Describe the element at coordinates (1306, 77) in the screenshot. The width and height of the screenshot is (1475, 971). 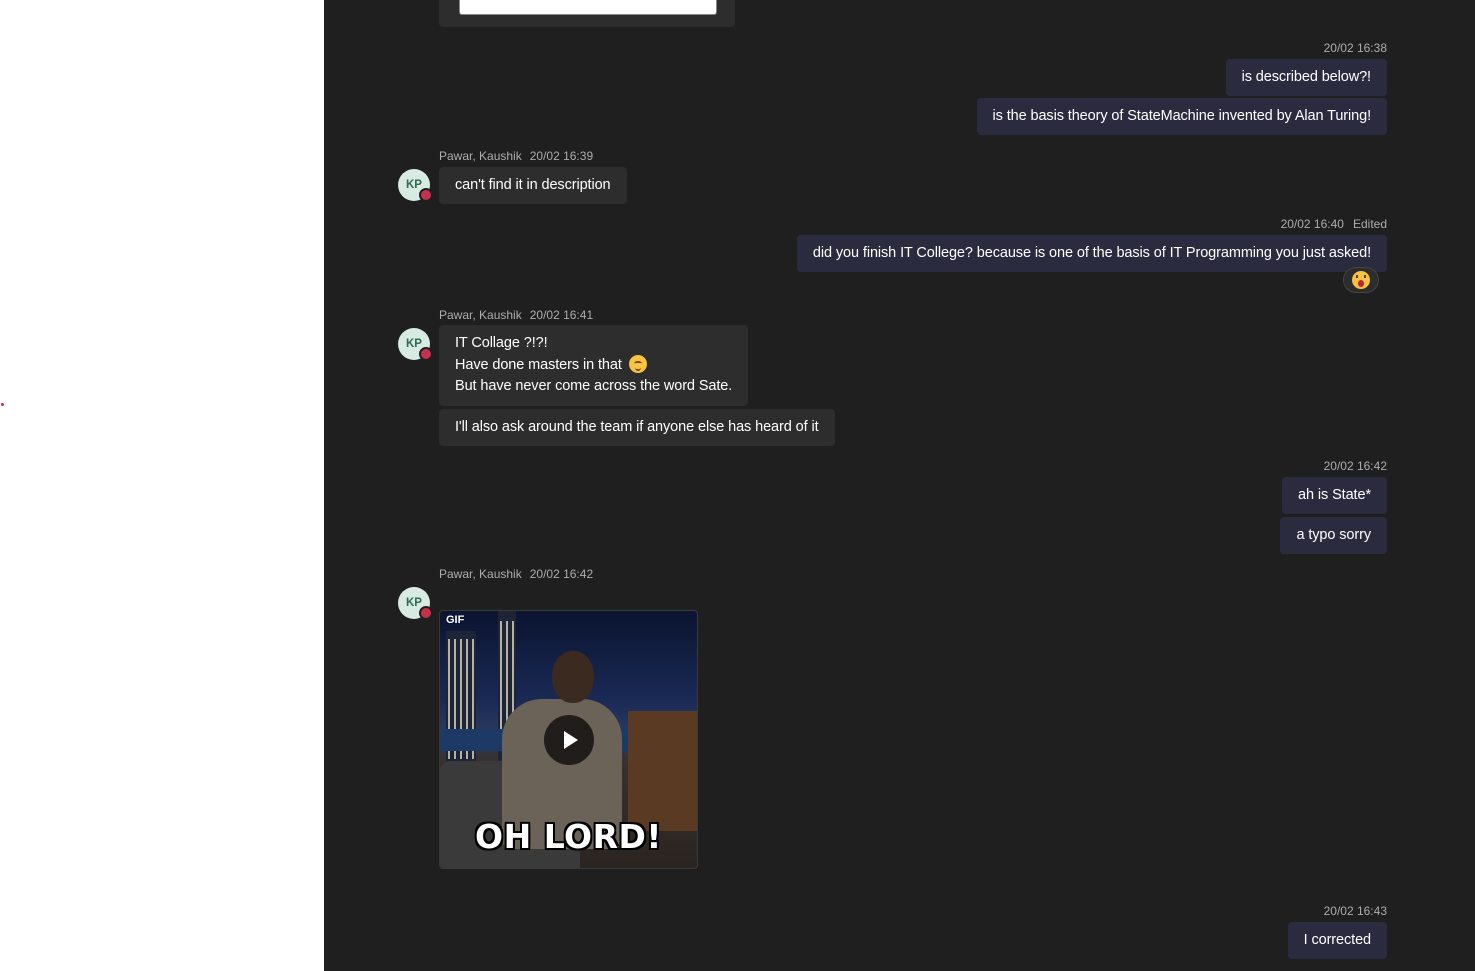
I see `my-message-bubble: is described below?!` at that location.